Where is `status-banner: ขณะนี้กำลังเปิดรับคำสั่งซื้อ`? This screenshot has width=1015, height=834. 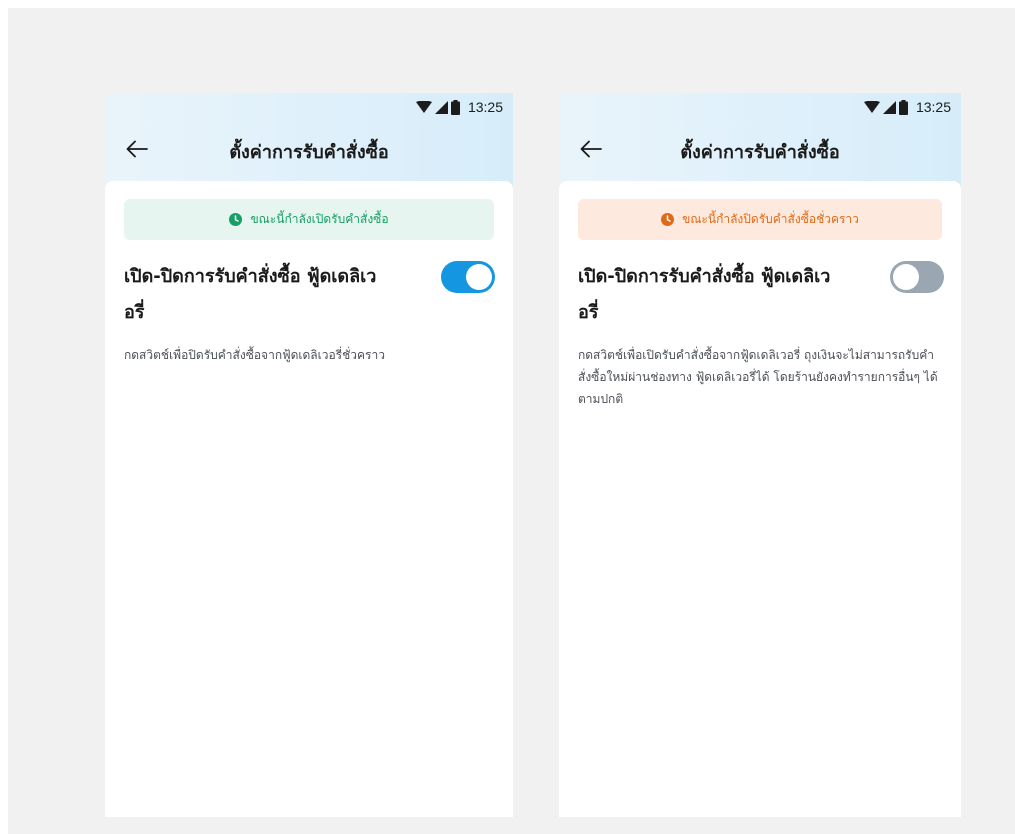
status-banner: ขณะนี้กำลังเปิดรับคำสั่งซื้อ is located at coordinates (309, 219).